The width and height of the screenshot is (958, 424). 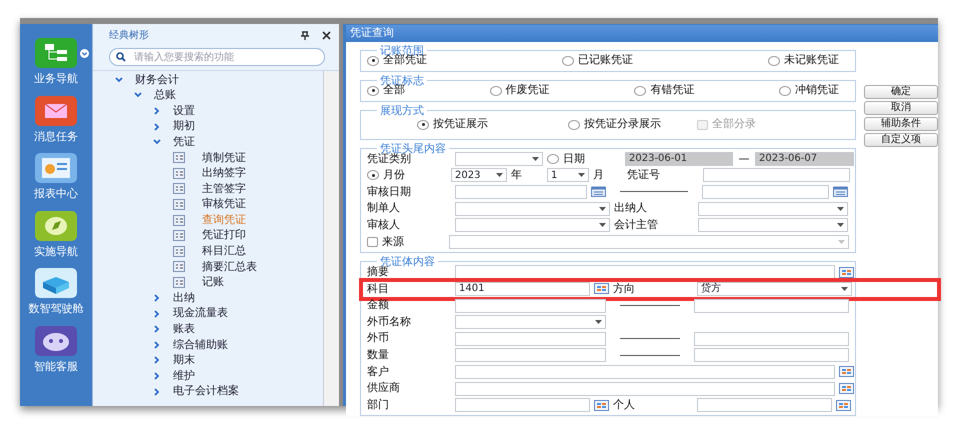 I want to click on tree-item: 现金流量表, so click(x=200, y=313).